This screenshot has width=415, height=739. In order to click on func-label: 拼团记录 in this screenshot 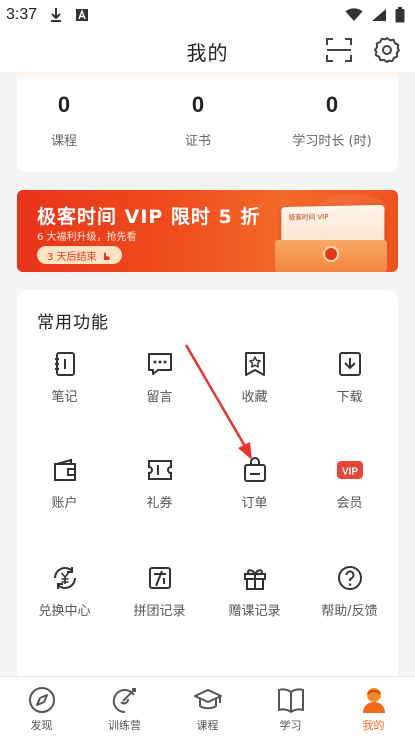, I will do `click(159, 611)`.